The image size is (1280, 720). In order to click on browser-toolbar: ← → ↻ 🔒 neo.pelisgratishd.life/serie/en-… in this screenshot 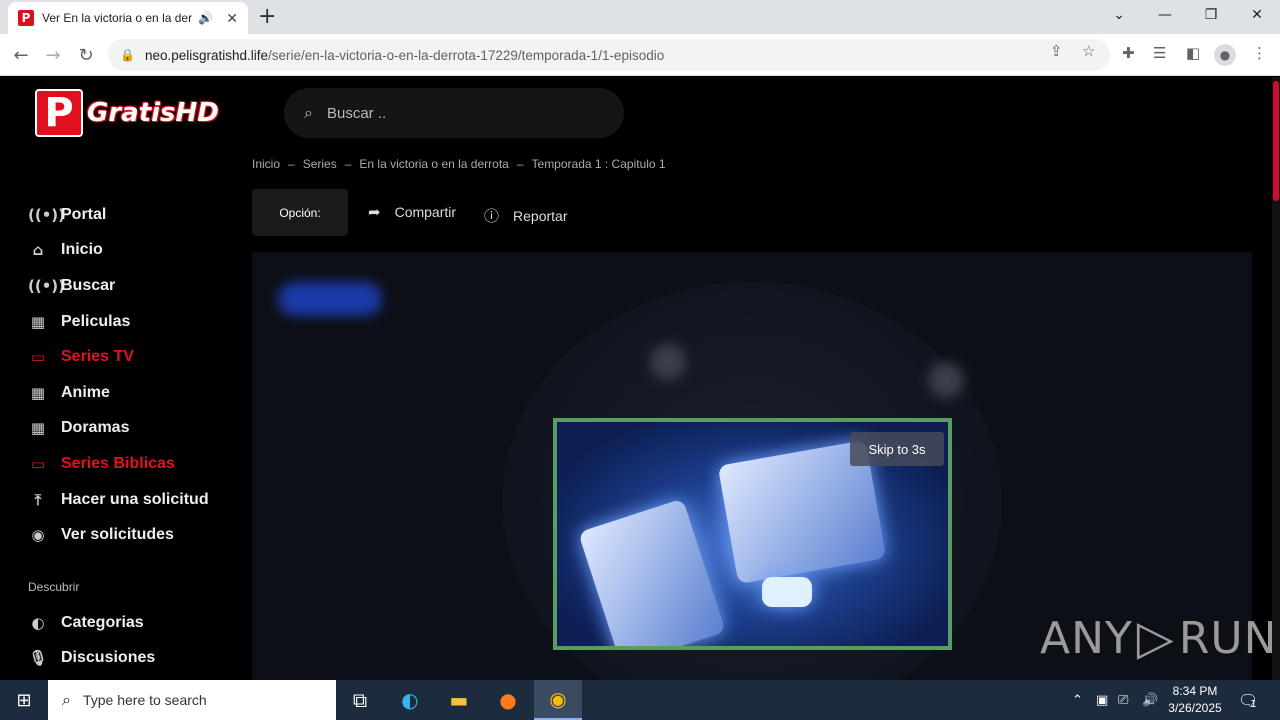, I will do `click(640, 55)`.